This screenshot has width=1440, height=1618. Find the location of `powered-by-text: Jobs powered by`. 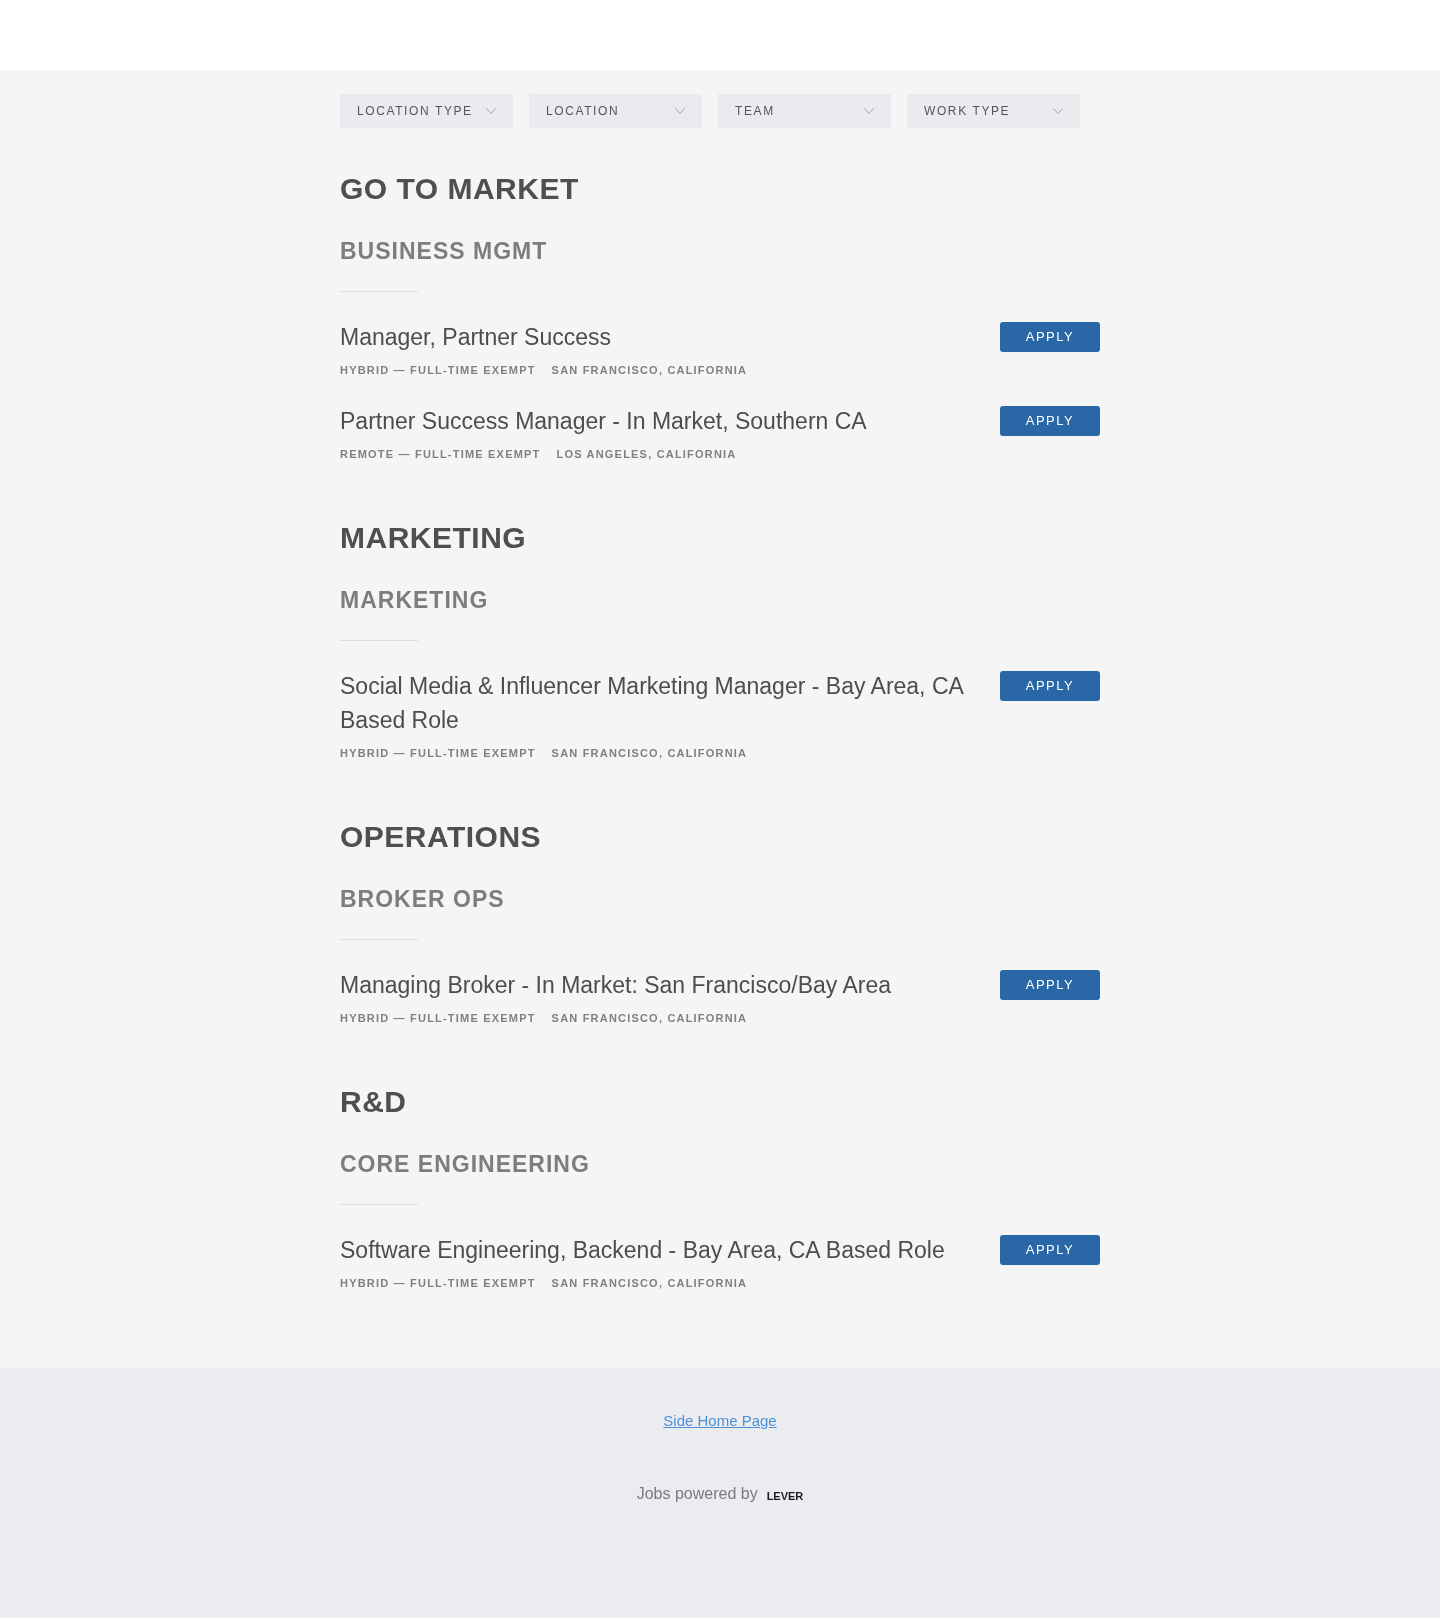

powered-by-text: Jobs powered by is located at coordinates (697, 1494).